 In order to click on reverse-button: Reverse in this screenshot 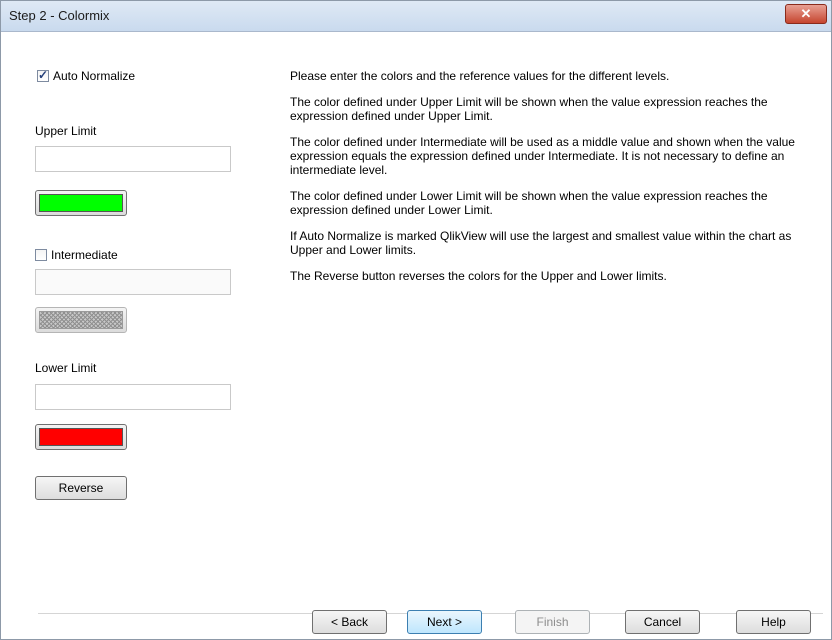, I will do `click(81, 488)`.